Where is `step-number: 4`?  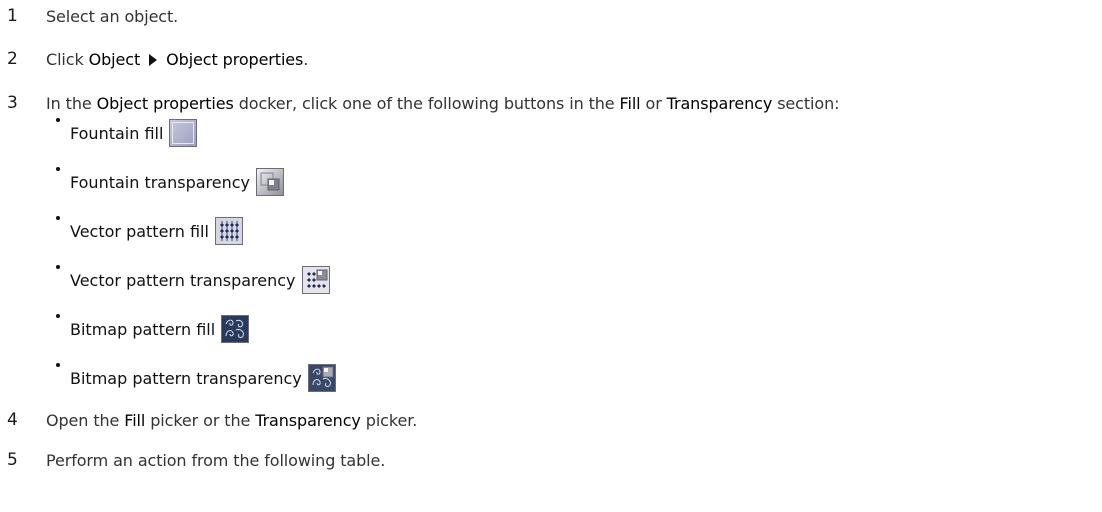
step-number: 4 is located at coordinates (12, 420).